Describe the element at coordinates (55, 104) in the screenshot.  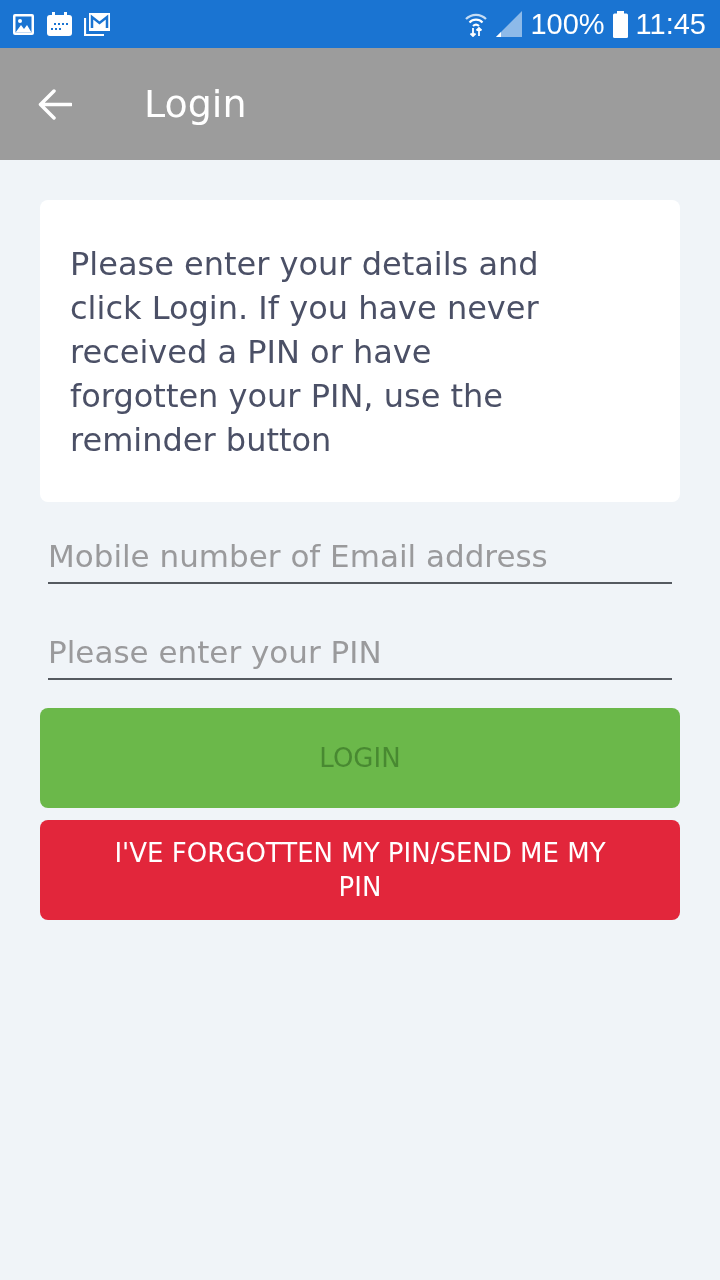
I see `back-arrow-icon` at that location.